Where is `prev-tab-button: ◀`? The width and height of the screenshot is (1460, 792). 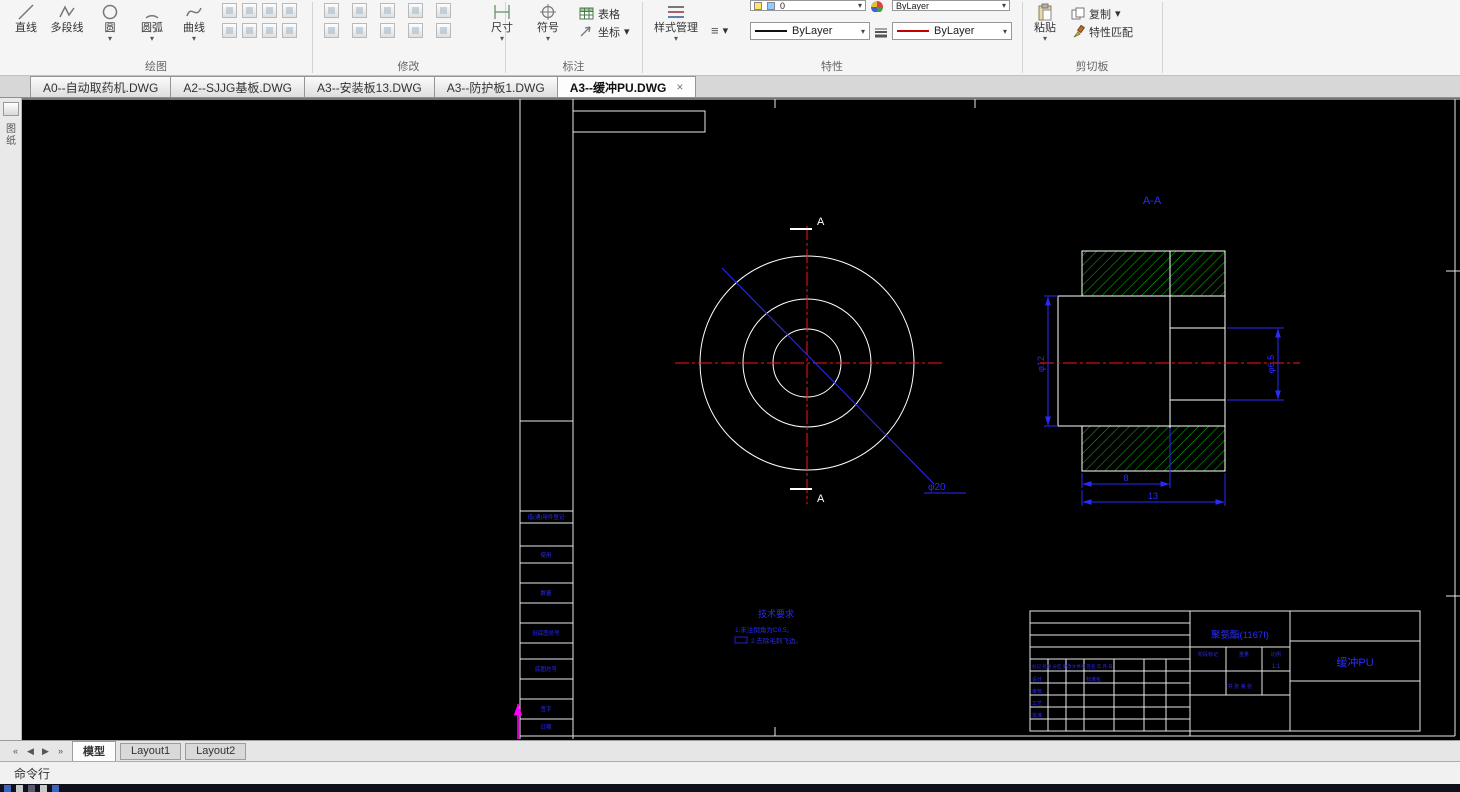 prev-tab-button: ◀ is located at coordinates (30, 751).